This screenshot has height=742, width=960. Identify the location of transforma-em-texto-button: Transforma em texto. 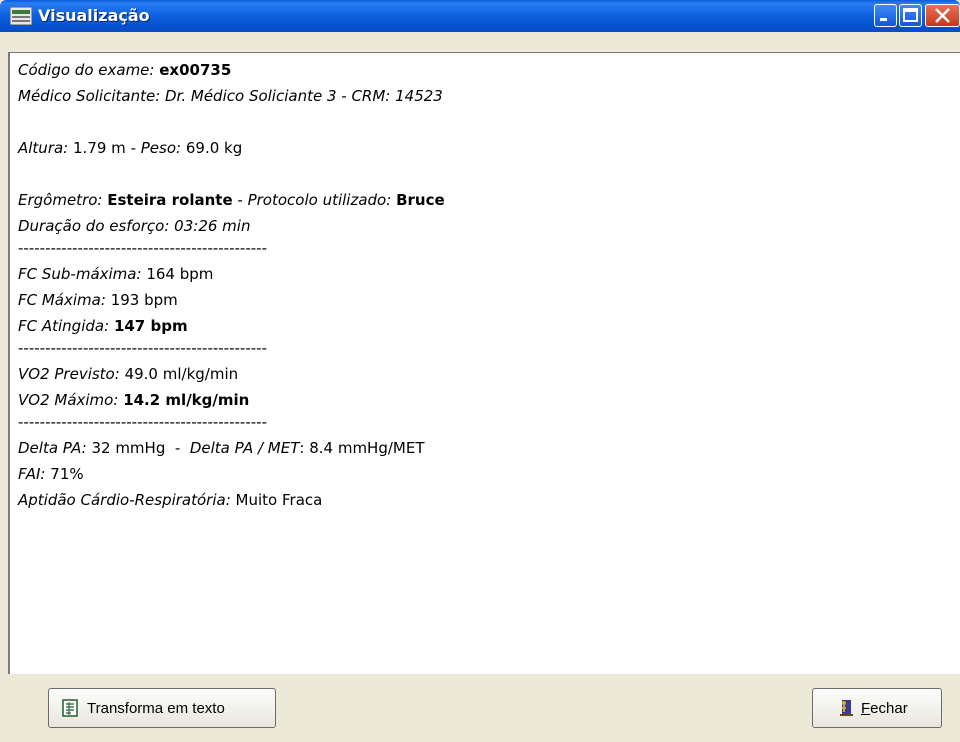
(162, 708).